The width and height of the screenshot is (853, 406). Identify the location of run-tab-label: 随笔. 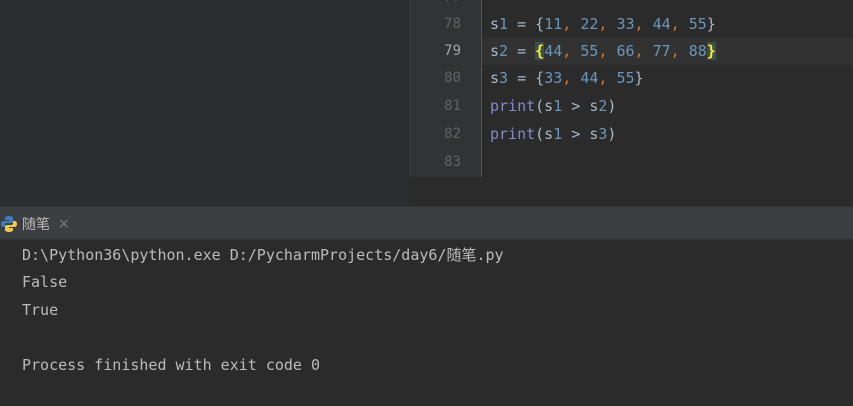
(36, 225).